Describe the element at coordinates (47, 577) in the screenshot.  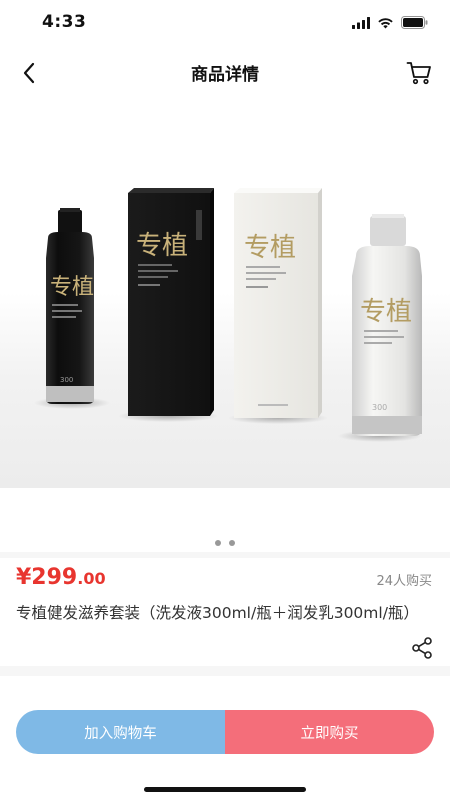
I see `price-main: ¥299` at that location.